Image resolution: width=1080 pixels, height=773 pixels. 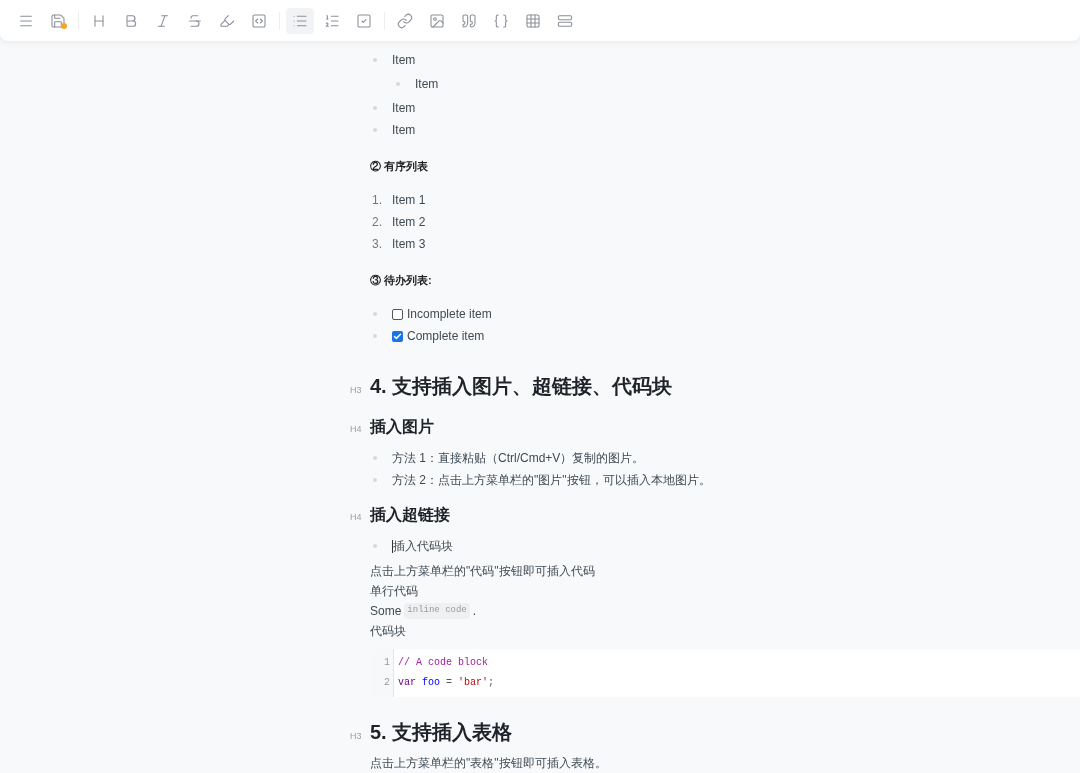 I want to click on paragraph: 单行代码, so click(x=394, y=591).